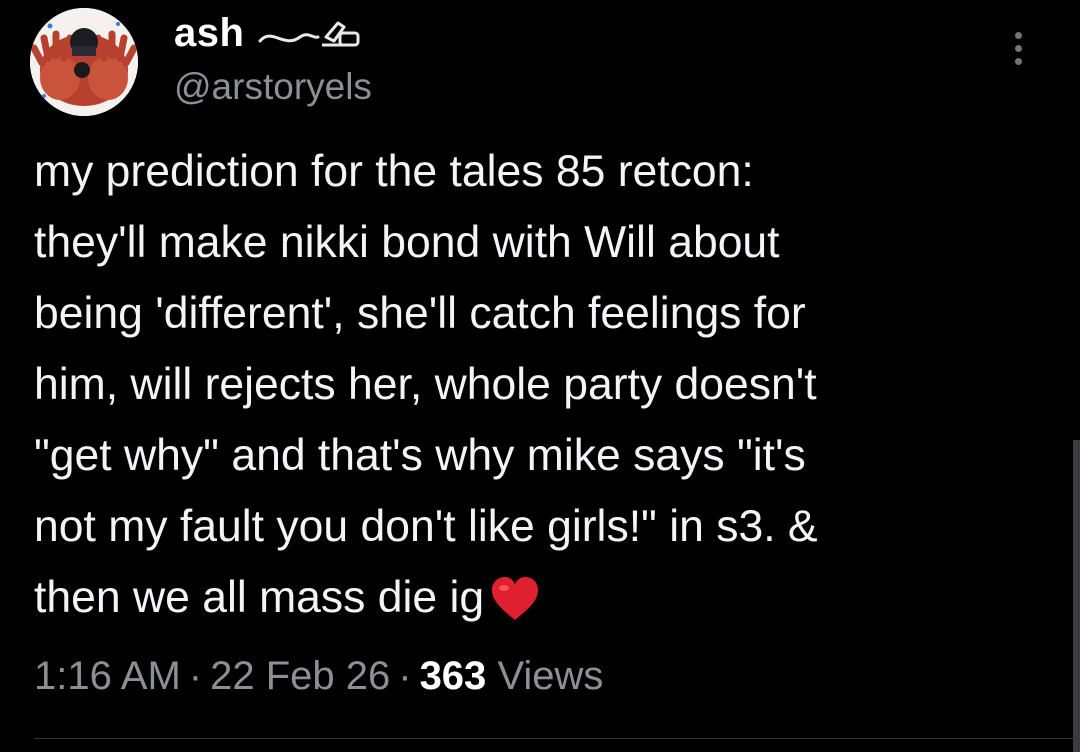 Image resolution: width=1080 pixels, height=752 pixels. What do you see at coordinates (107, 676) in the screenshot?
I see `tweet-time: 1:16 AM` at bounding box center [107, 676].